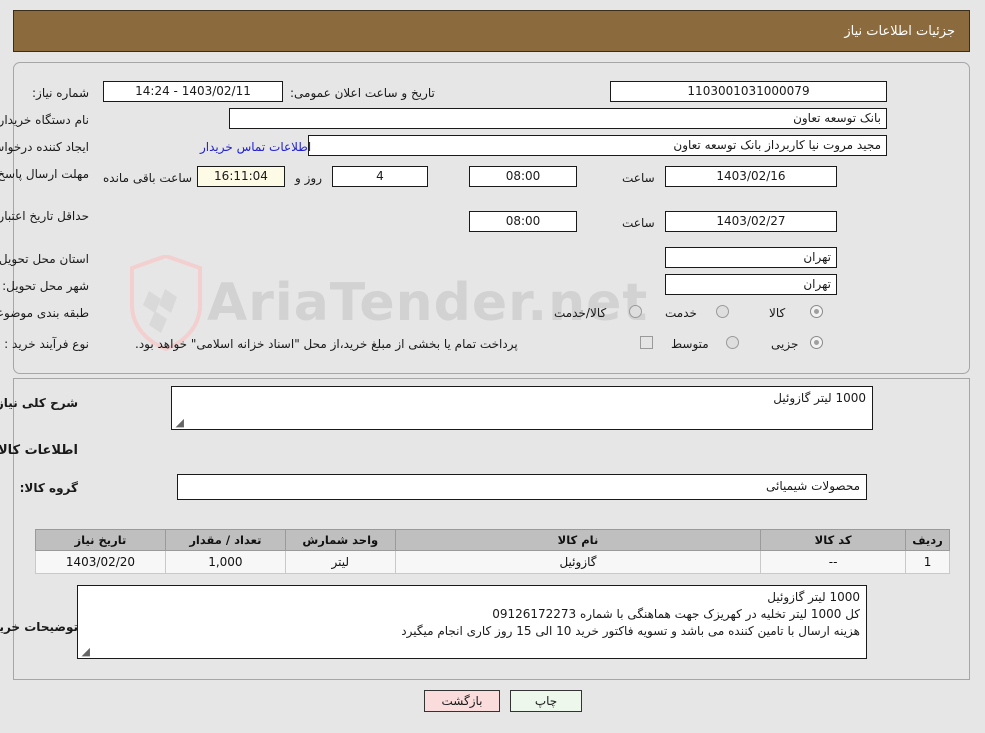 This screenshot has width=985, height=733. Describe the element at coordinates (149, 178) in the screenshot. I see `countdown-suffix-label: ساعت باقی مانده` at that location.